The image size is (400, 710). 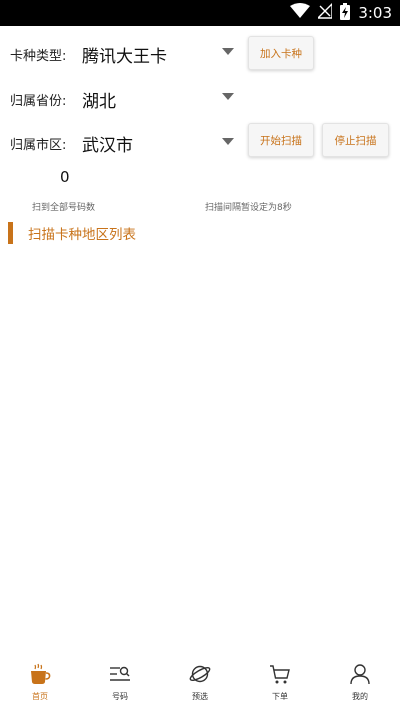 What do you see at coordinates (280, 674) in the screenshot?
I see `cart-icon` at bounding box center [280, 674].